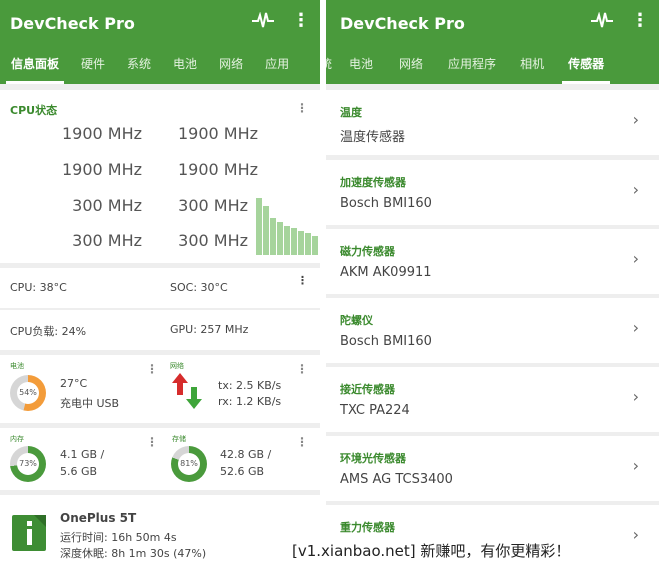 This screenshot has width=659, height=574. I want to click on sensor-item-ambient-light: 环境光传感器 AMS AG TCS3400 ›, so click(492, 468).